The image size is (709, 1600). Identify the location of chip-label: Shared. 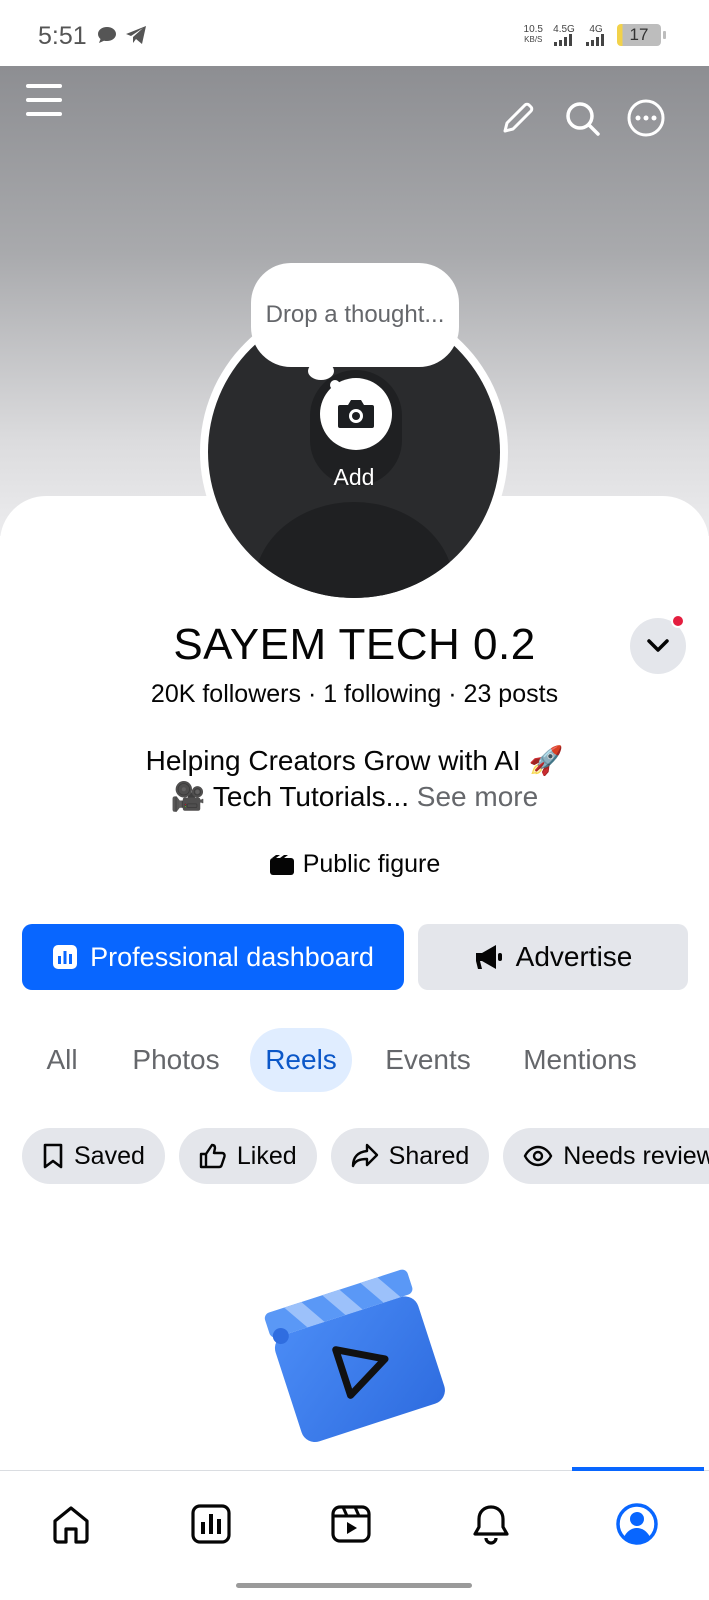
(429, 1155).